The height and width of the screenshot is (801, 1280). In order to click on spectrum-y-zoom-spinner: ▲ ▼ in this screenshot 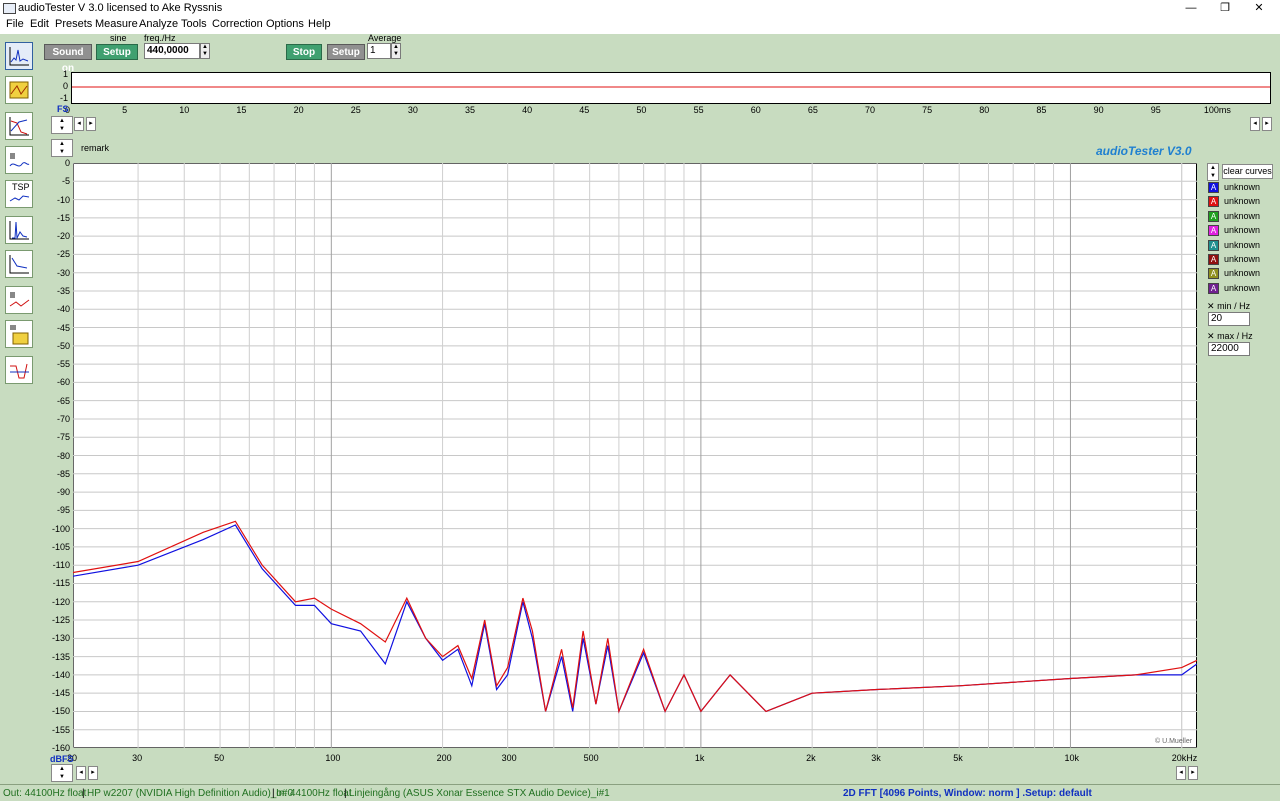, I will do `click(62, 773)`.